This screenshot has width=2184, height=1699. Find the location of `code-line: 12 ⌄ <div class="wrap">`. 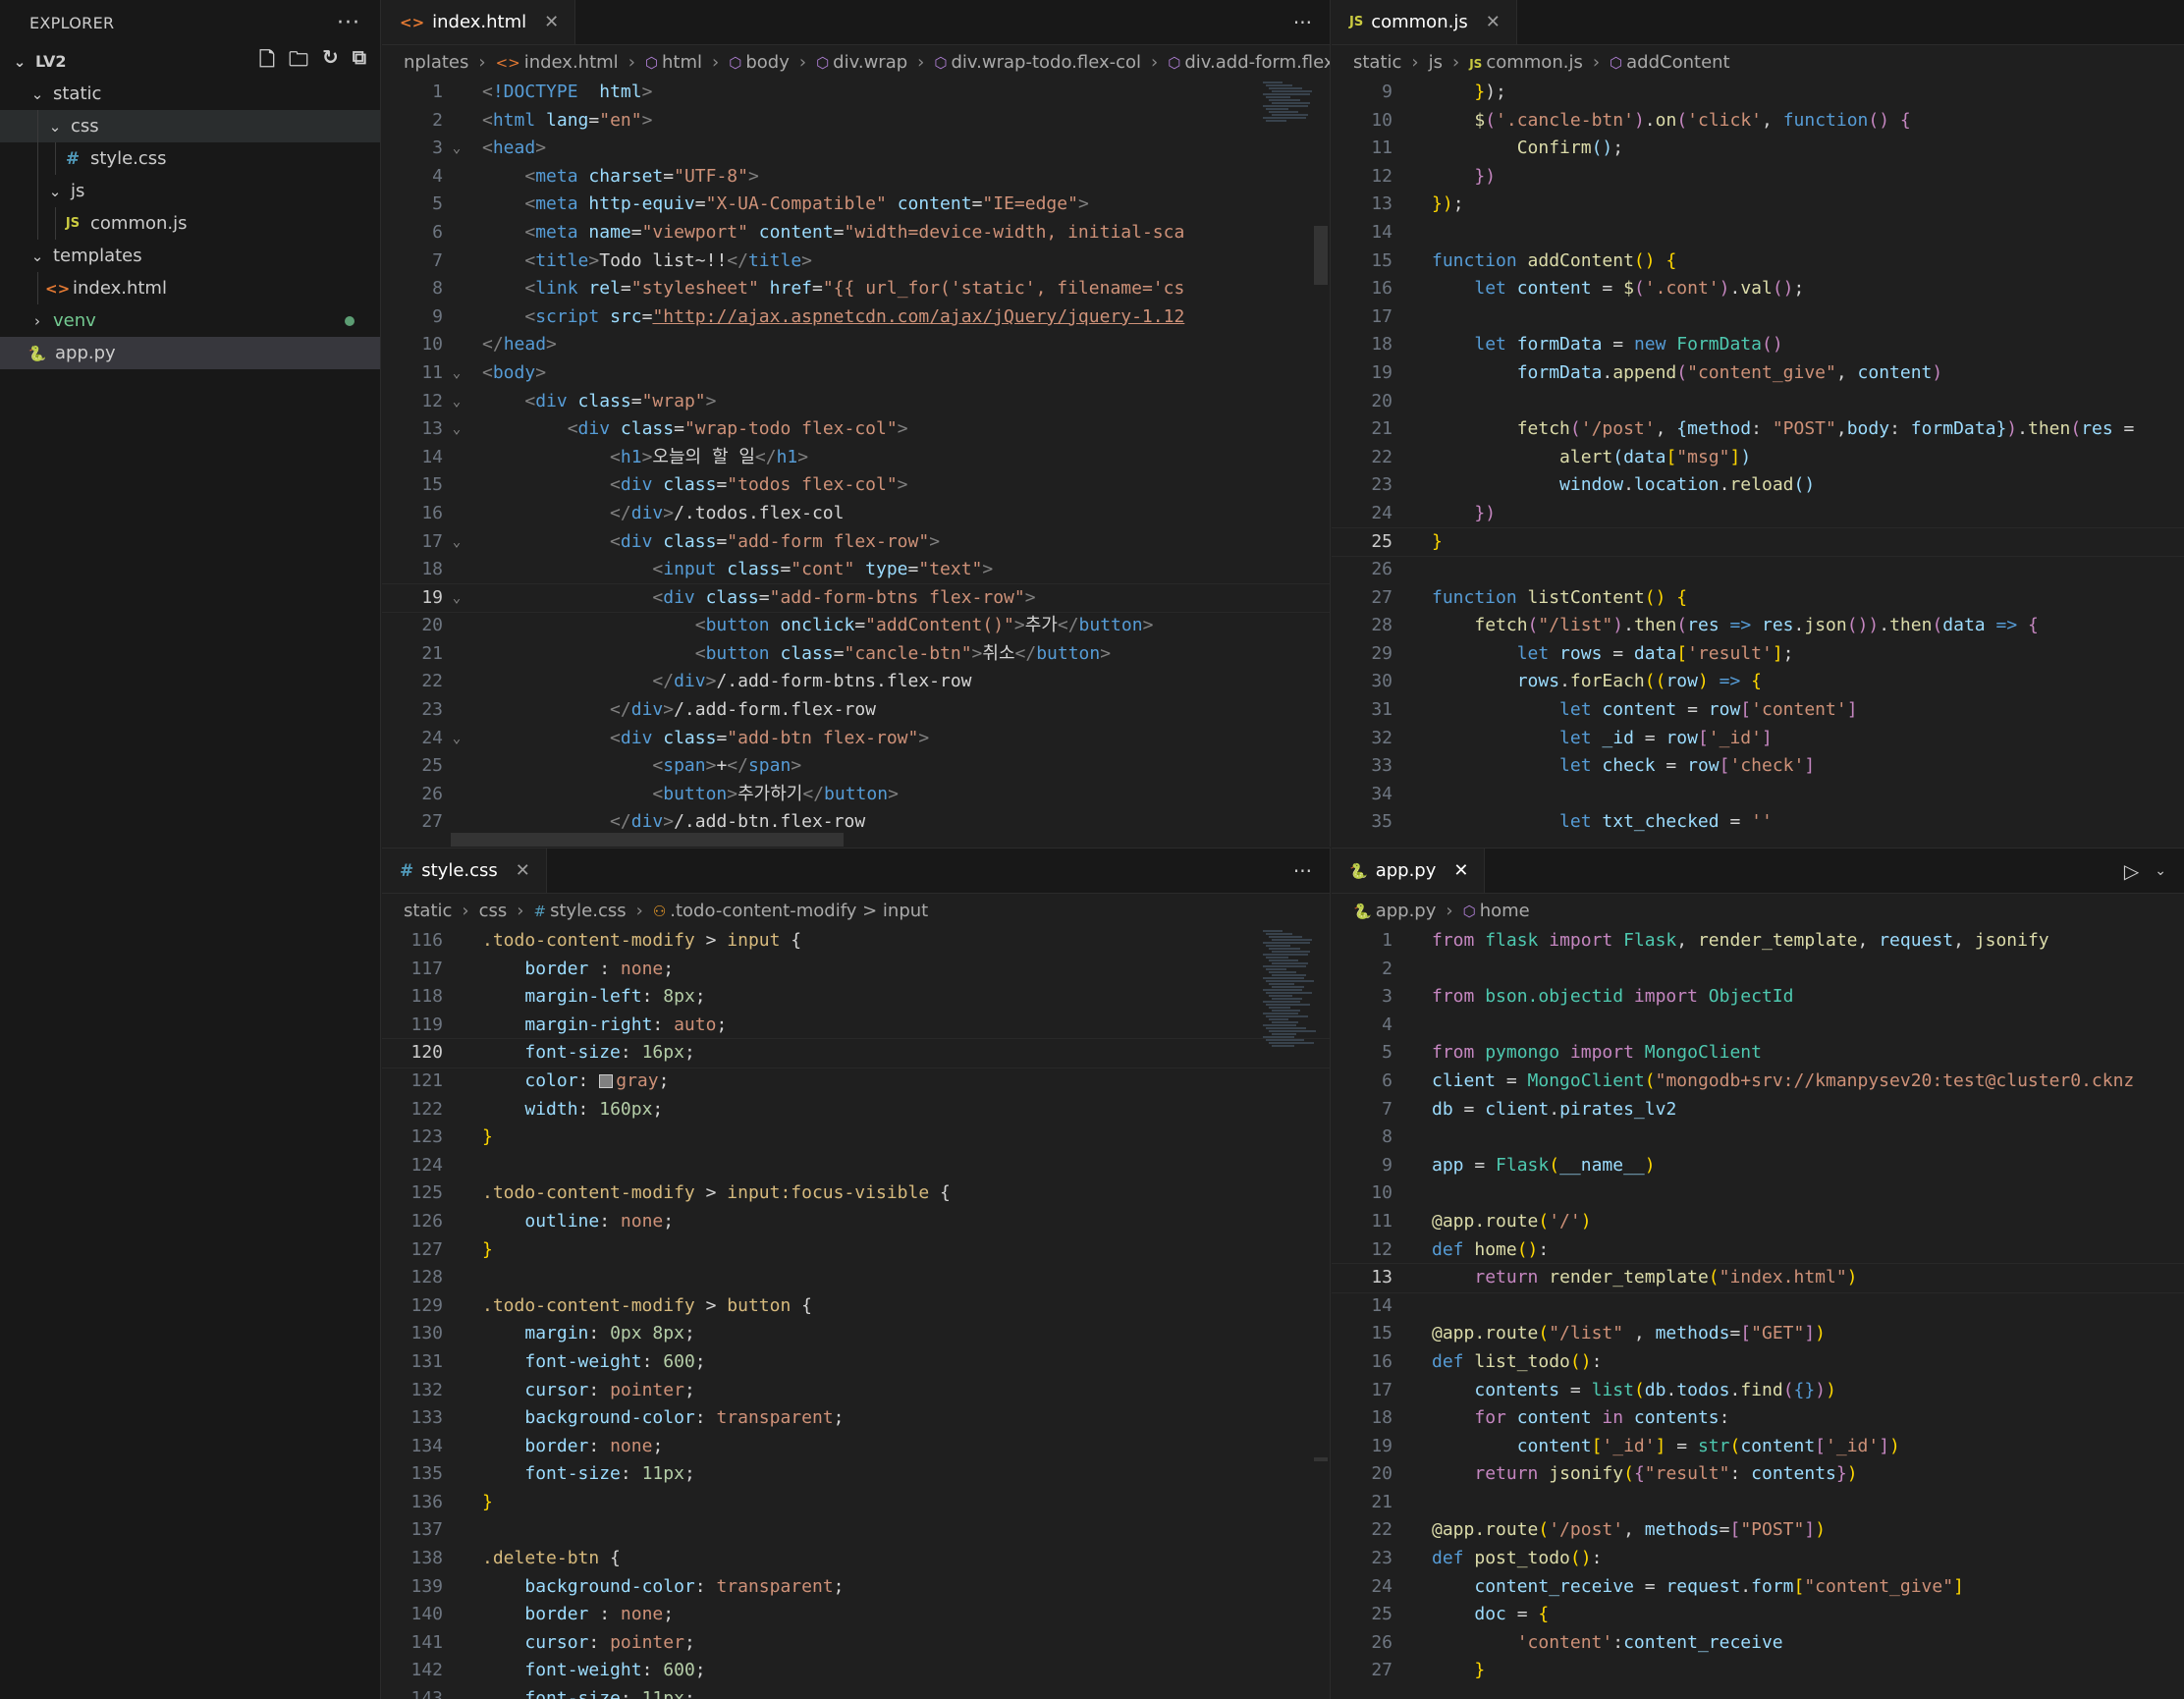

code-line: 12 ⌄ <div class="wrap"> is located at coordinates (856, 402).